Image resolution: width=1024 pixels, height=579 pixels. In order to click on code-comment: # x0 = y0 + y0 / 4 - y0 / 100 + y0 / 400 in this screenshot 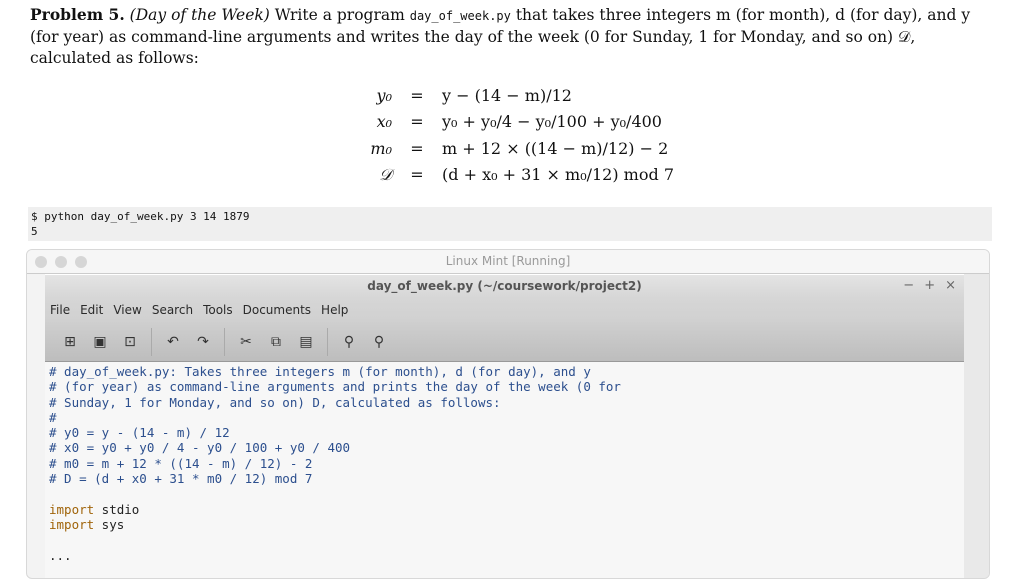, I will do `click(200, 448)`.